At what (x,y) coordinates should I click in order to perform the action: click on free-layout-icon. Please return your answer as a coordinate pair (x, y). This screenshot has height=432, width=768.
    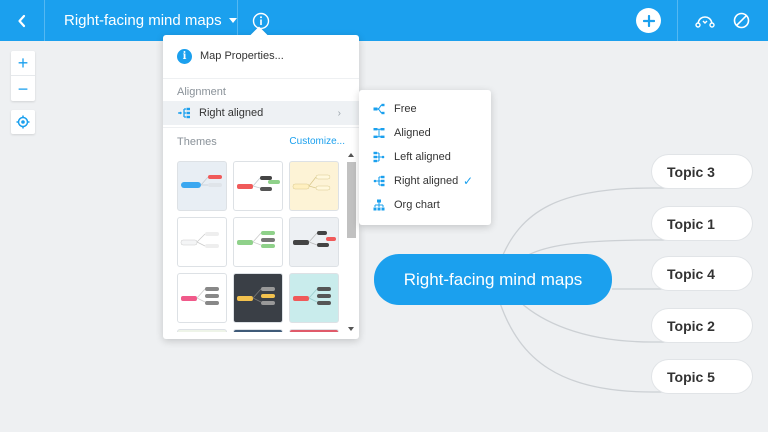
    Looking at the image, I should click on (379, 109).